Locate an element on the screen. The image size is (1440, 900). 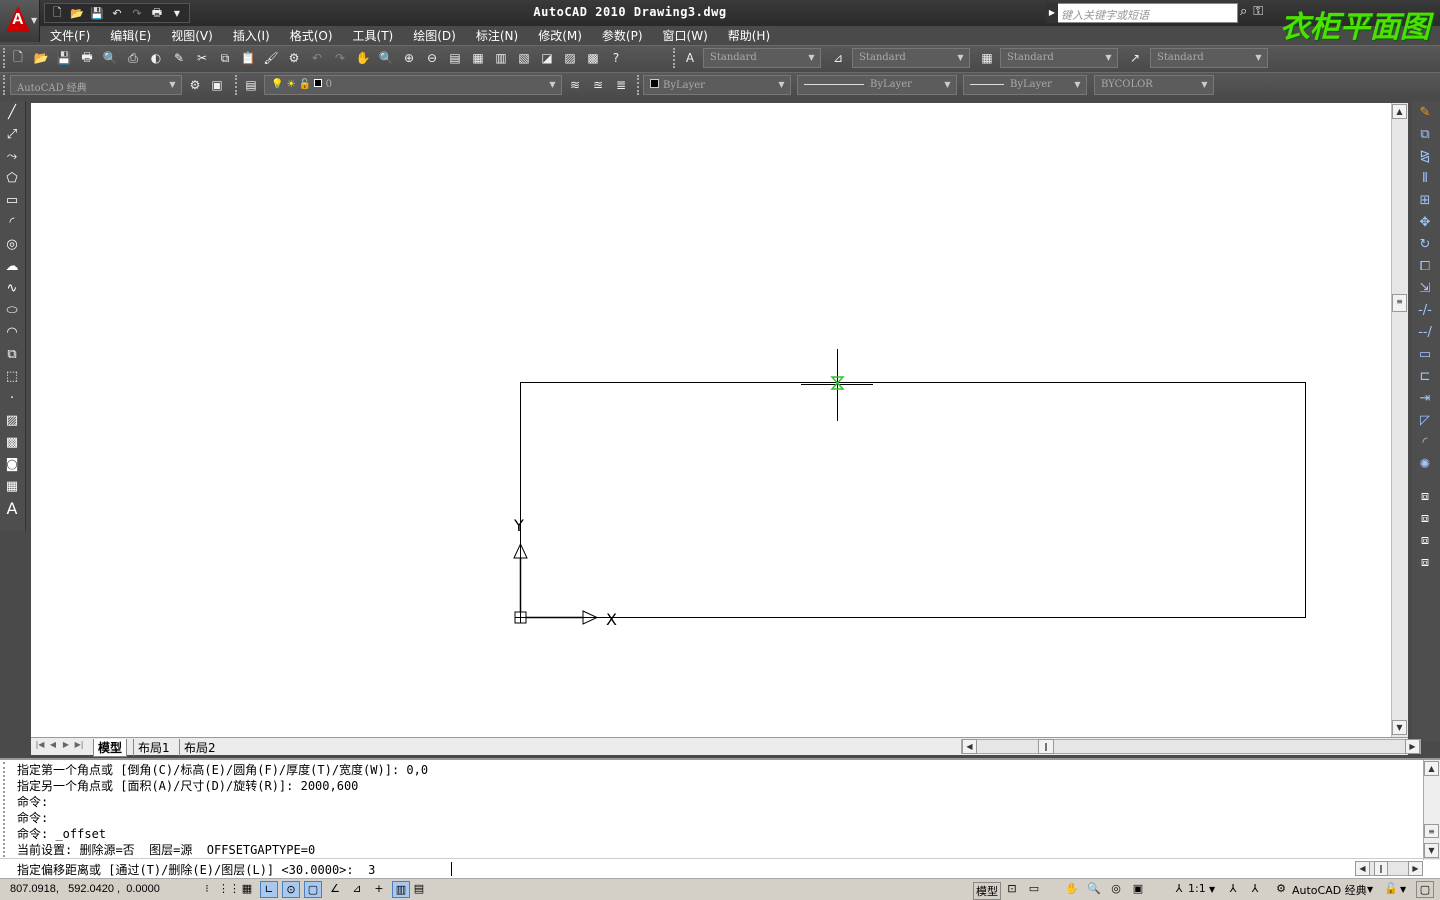
rectangle-entity is located at coordinates (913, 500).